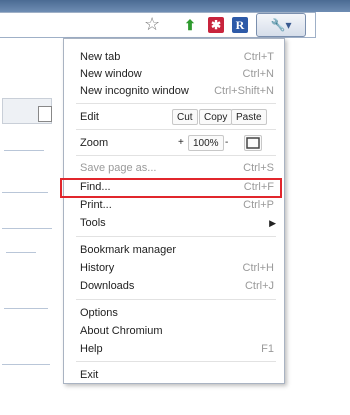 This screenshot has width=350, height=415. What do you see at coordinates (174, 205) in the screenshot?
I see `menu-item-print: Print... Ctrl+P` at bounding box center [174, 205].